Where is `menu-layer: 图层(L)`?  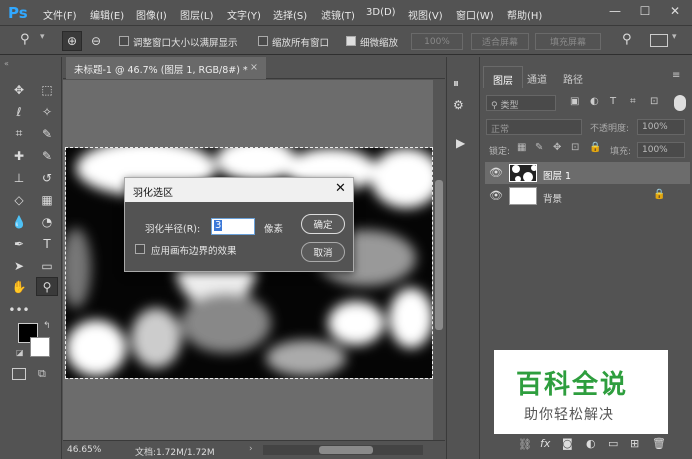
menu-layer: 图层(L) is located at coordinates (196, 14).